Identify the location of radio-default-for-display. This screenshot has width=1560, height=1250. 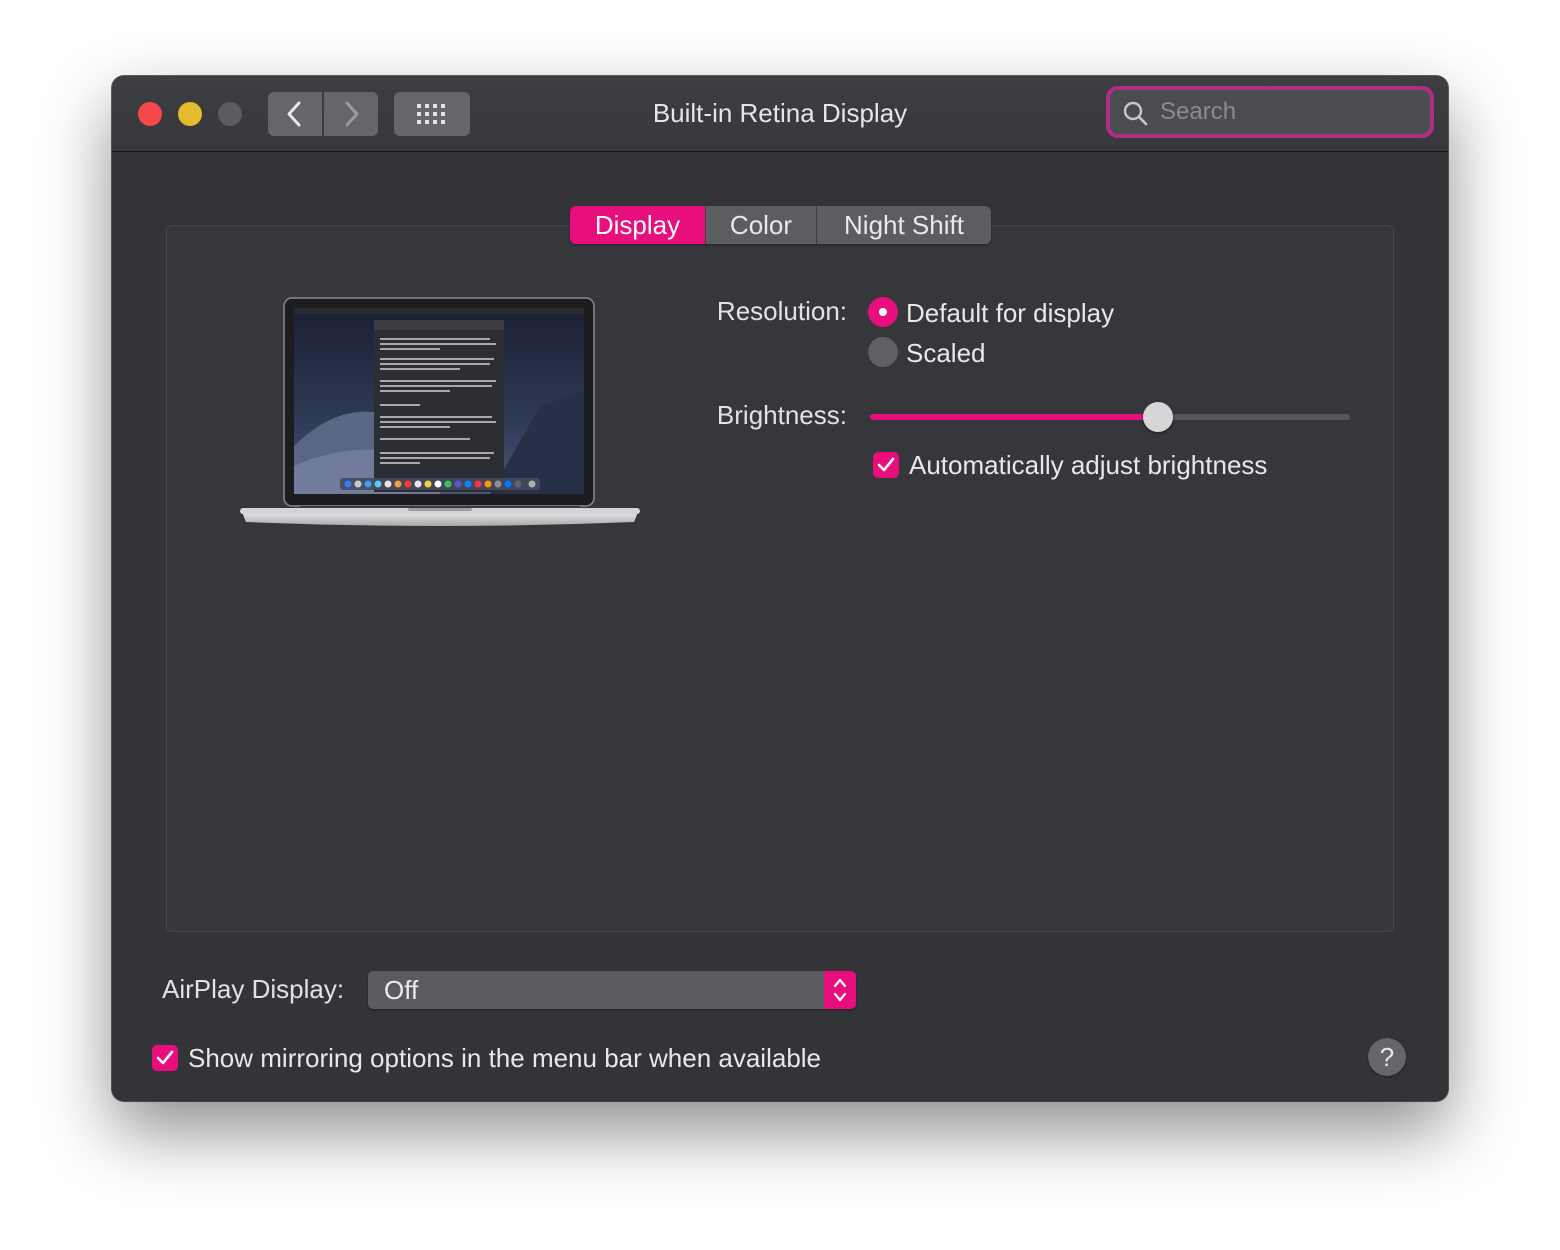
(883, 312).